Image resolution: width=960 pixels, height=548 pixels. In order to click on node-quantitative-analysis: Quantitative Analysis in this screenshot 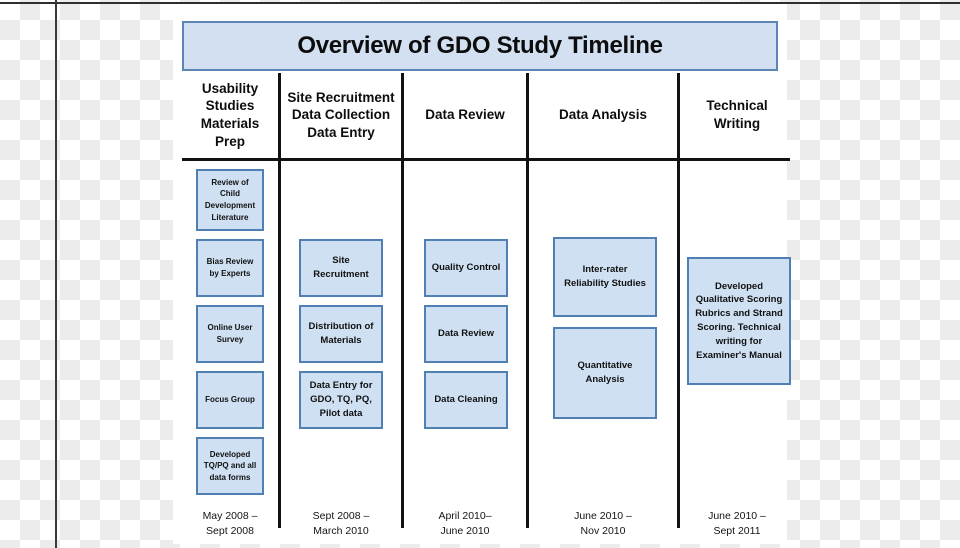, I will do `click(605, 373)`.